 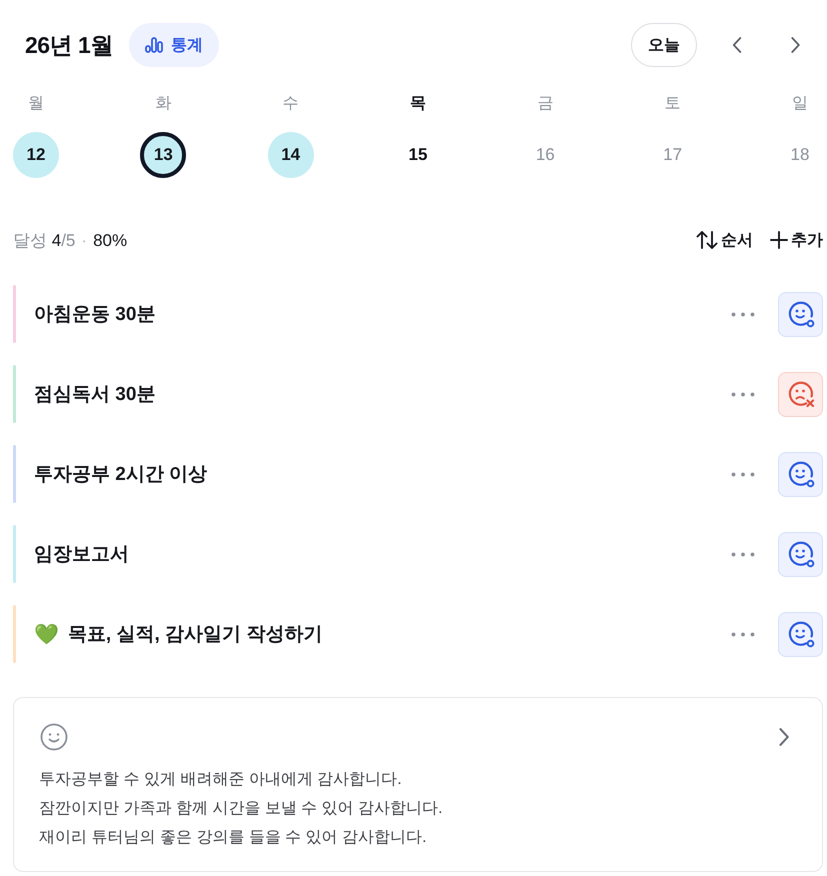 What do you see at coordinates (233, 838) in the screenshot?
I see `gratitude-line: 재이리 튜터님의 좋은 강의를 들을 수 있어 감사합니다.` at bounding box center [233, 838].